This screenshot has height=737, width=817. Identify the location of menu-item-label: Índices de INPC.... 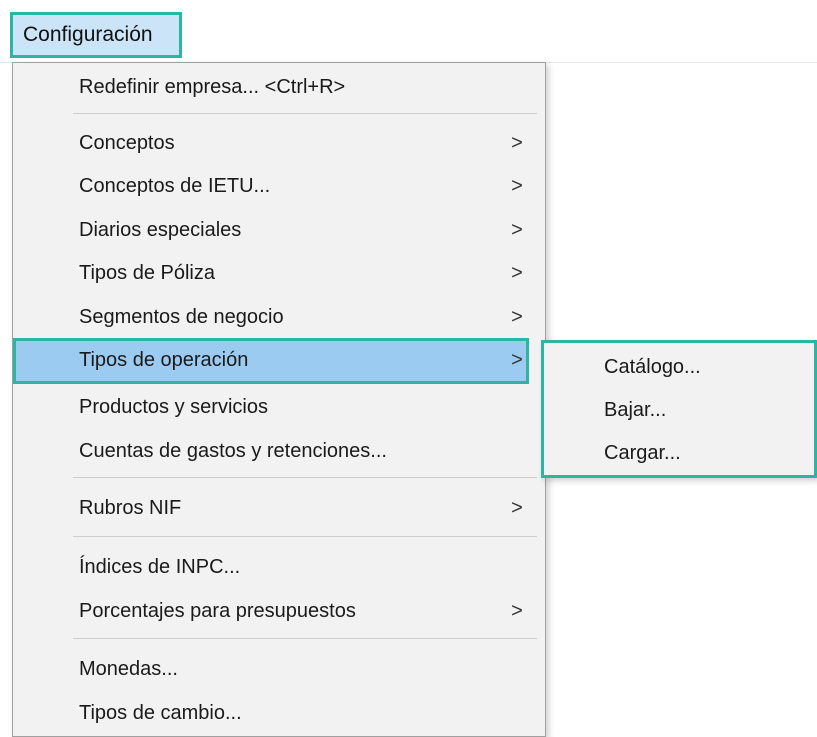
(160, 567).